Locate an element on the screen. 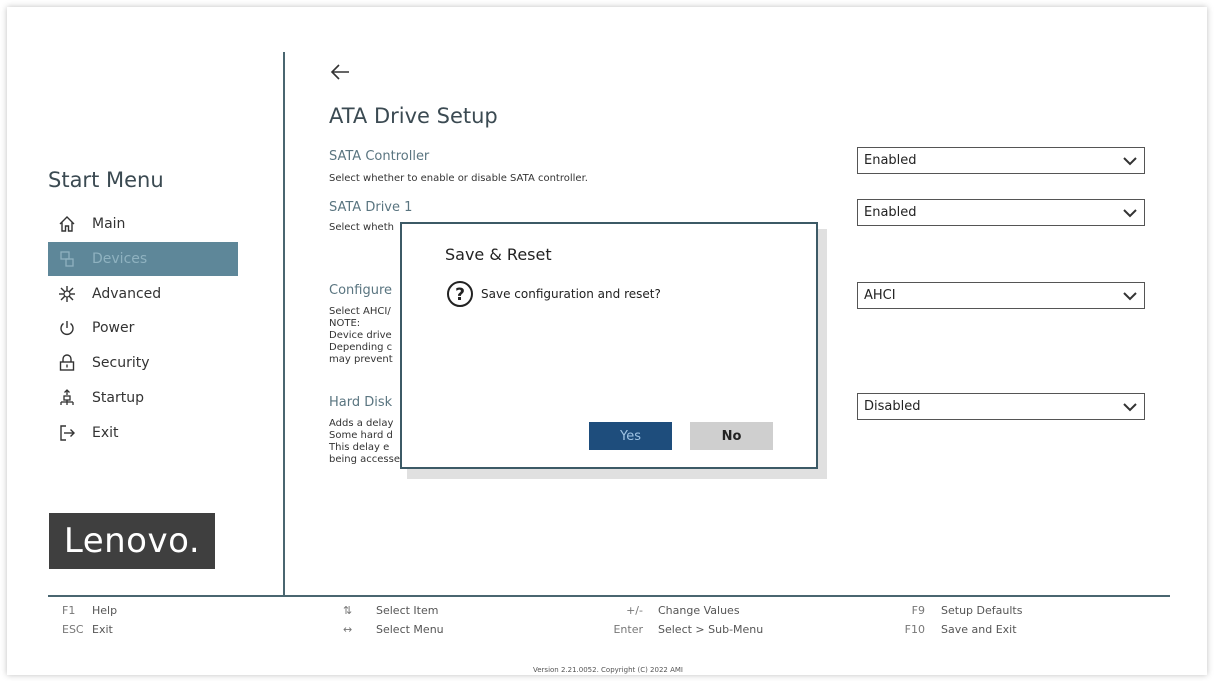 Image resolution: width=1216 pixels, height=681 pixels. footer-key-sub-menu: Enter Select > Sub-Menu is located at coordinates (688, 629).